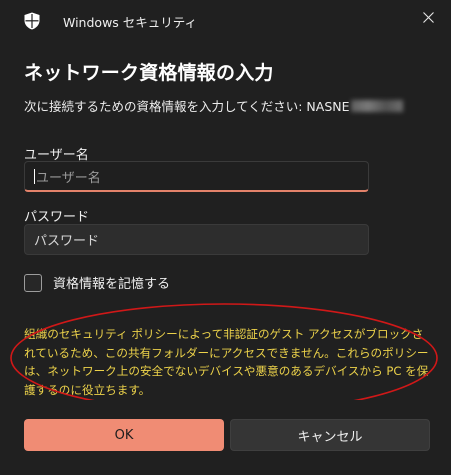 The image size is (451, 475). I want to click on username-field: ユーザー名, so click(196, 176).